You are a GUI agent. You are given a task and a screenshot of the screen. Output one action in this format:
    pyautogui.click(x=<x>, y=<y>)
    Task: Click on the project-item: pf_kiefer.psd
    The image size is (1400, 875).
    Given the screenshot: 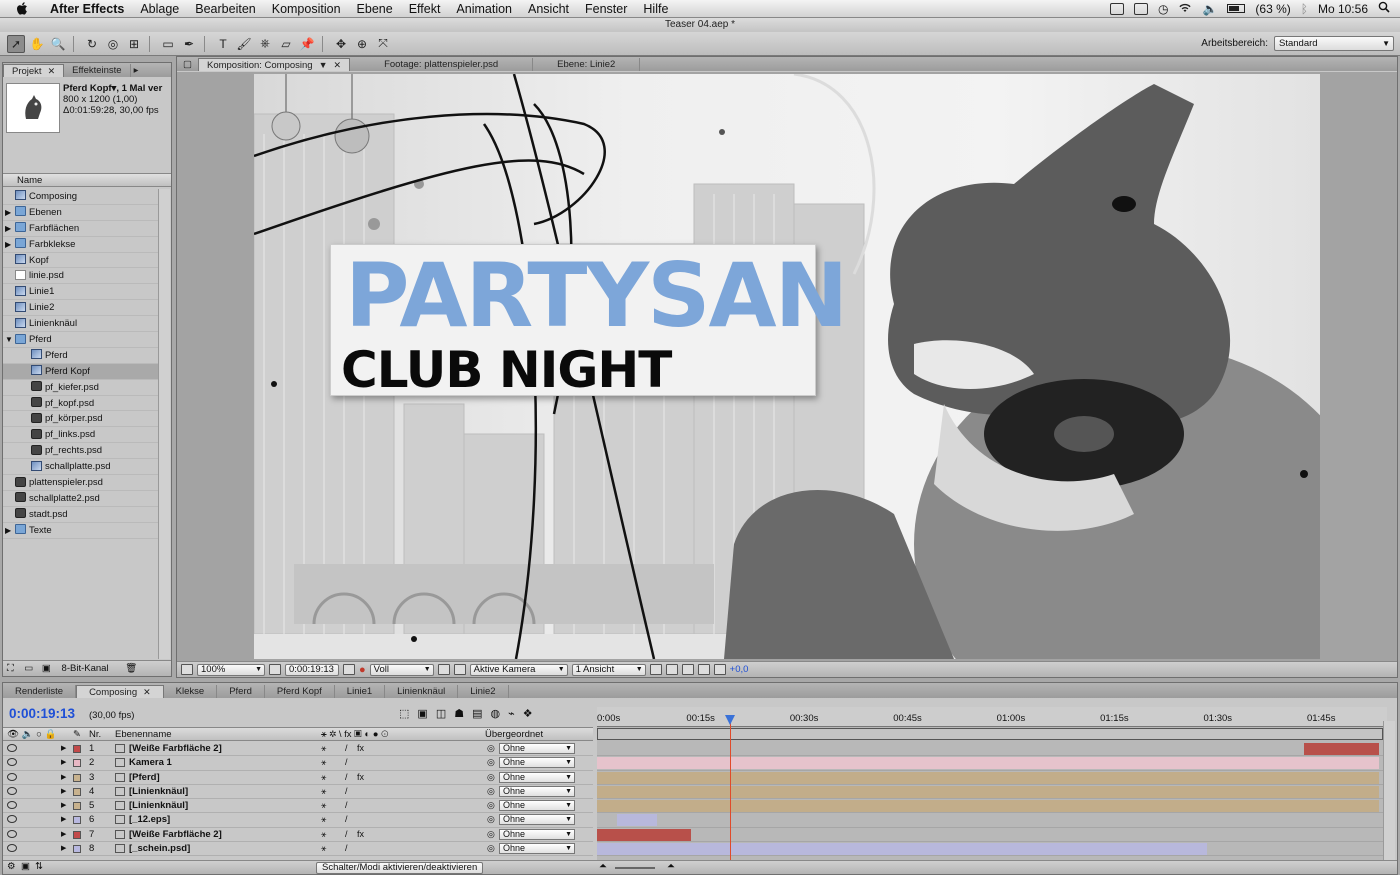 What is the action you would take?
    pyautogui.click(x=81, y=388)
    